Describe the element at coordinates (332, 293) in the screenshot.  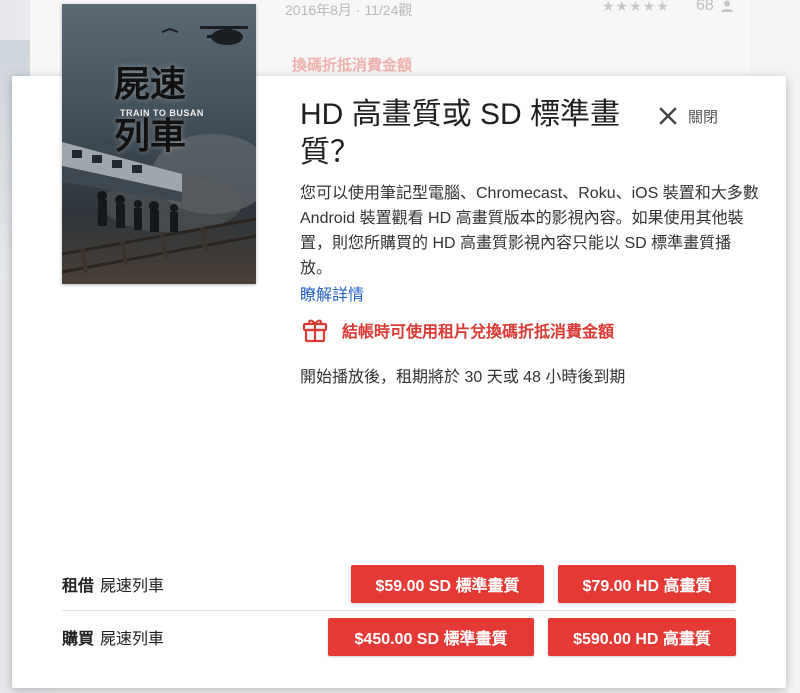
I see `learn-more-link: 瞭解詳情` at that location.